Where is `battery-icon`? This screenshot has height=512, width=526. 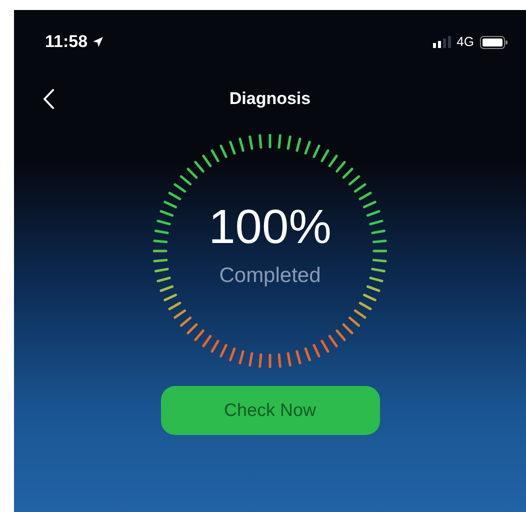 battery-icon is located at coordinates (494, 42).